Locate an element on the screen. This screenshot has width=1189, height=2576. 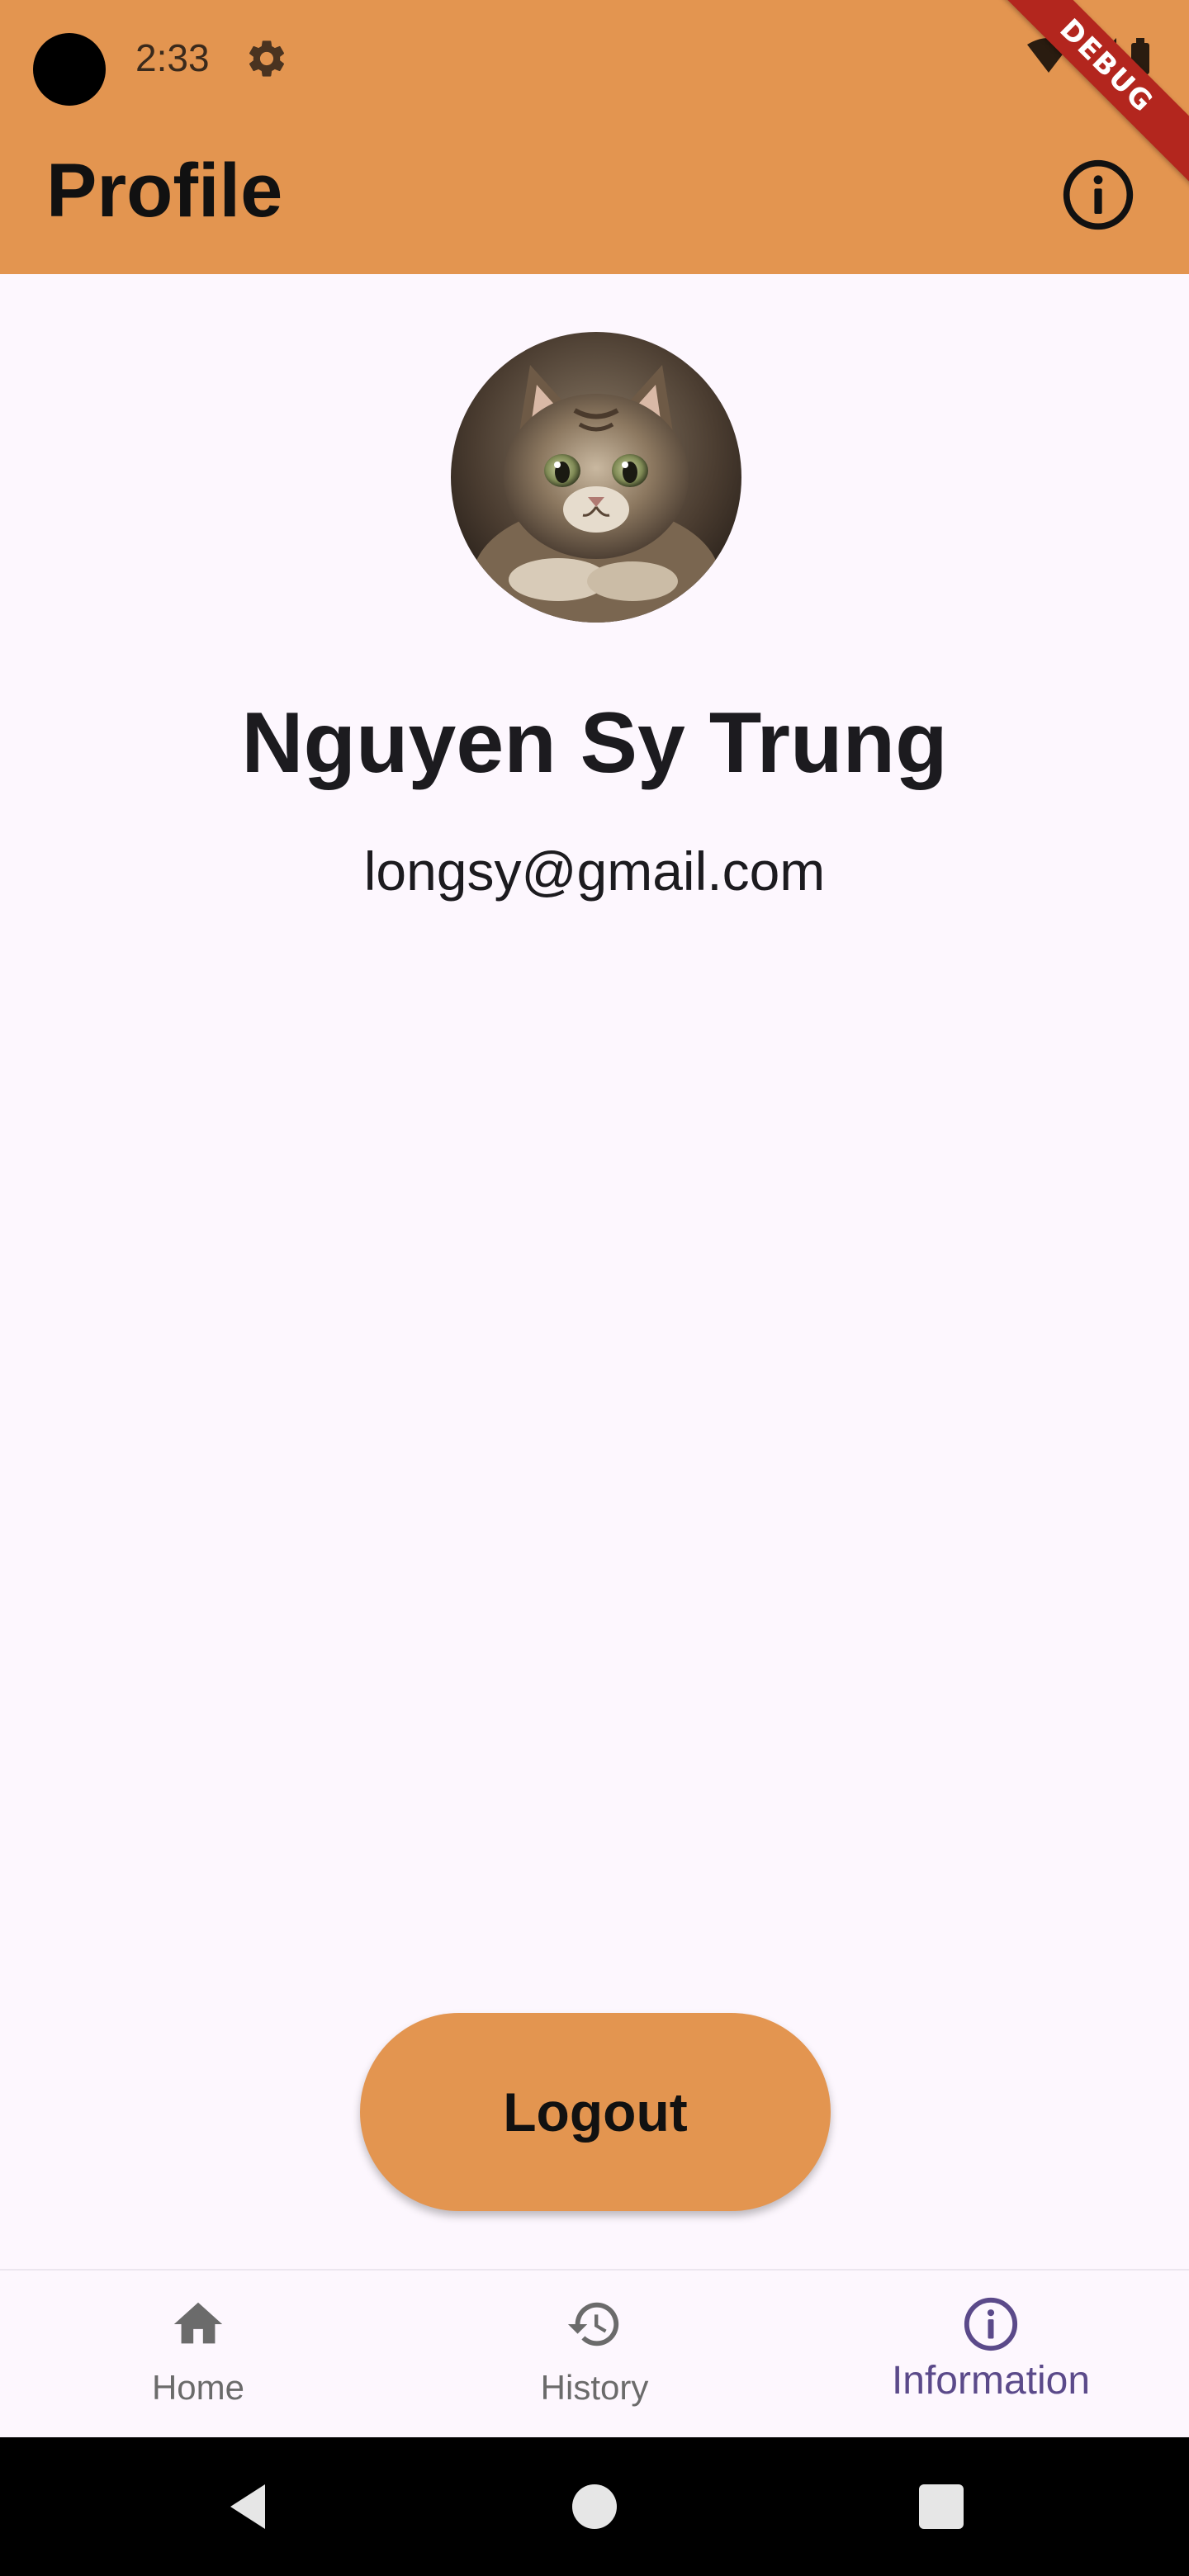
profile-name: Nguyen Sy Trung is located at coordinates (594, 743).